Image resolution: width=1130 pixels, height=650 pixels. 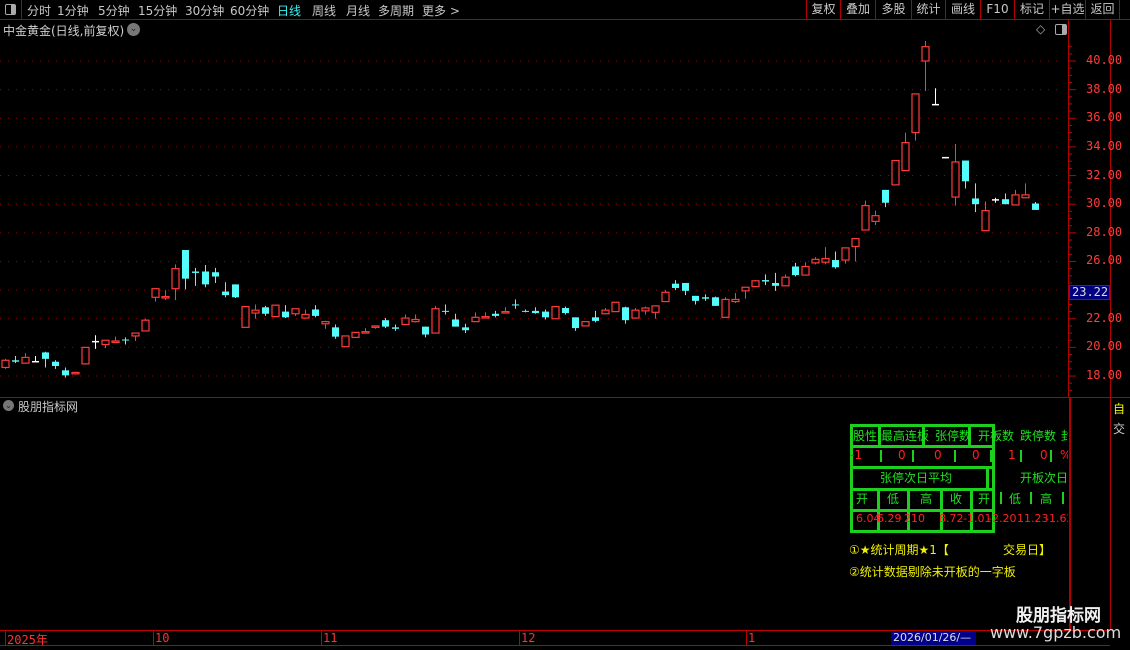 I want to click on price-axis-label: 32.00, so click(x=1104, y=174).